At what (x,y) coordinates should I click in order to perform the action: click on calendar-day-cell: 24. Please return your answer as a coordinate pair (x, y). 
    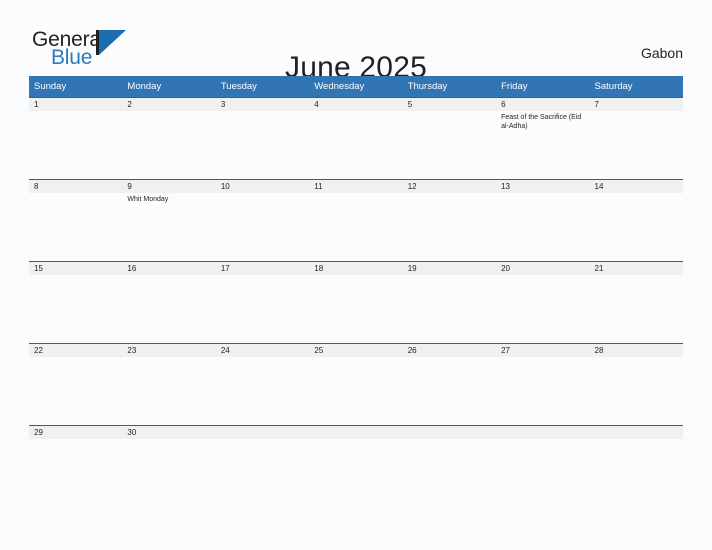
    Looking at the image, I should click on (262, 384).